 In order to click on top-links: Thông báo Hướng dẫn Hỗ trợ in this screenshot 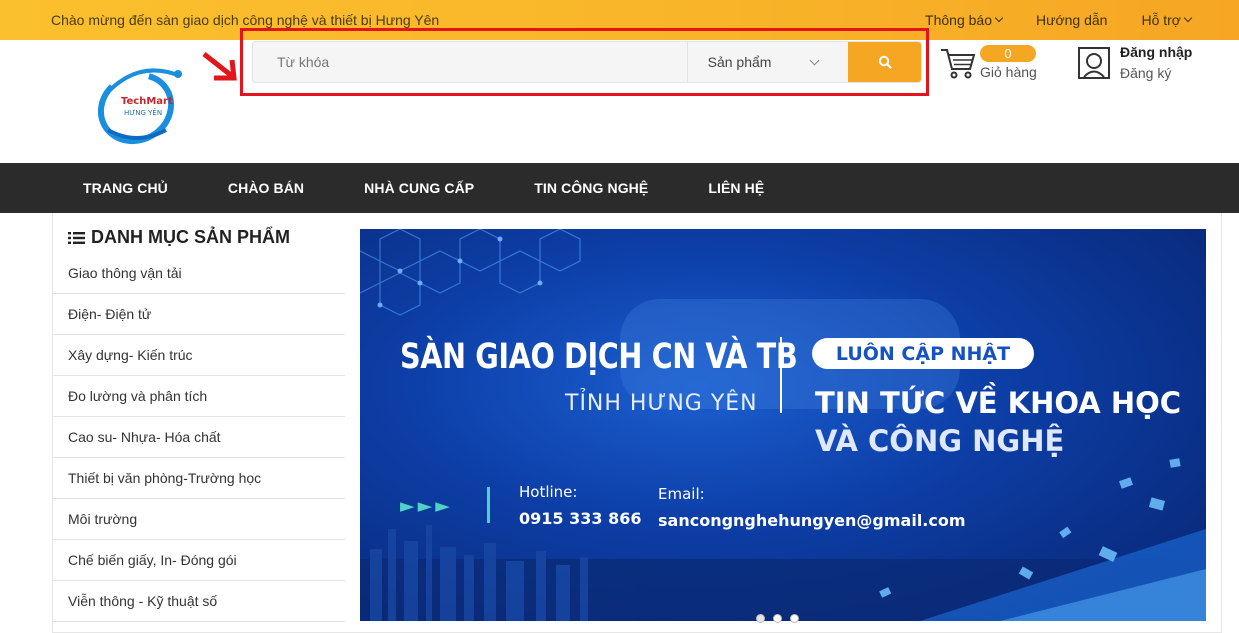, I will do `click(1059, 20)`.